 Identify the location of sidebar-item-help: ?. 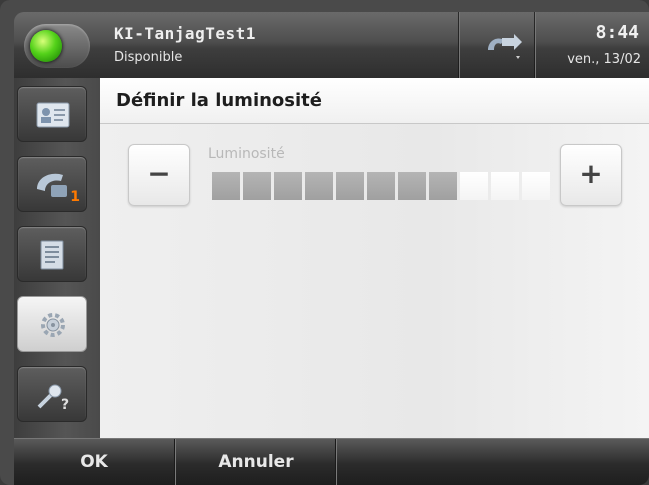
(52, 394).